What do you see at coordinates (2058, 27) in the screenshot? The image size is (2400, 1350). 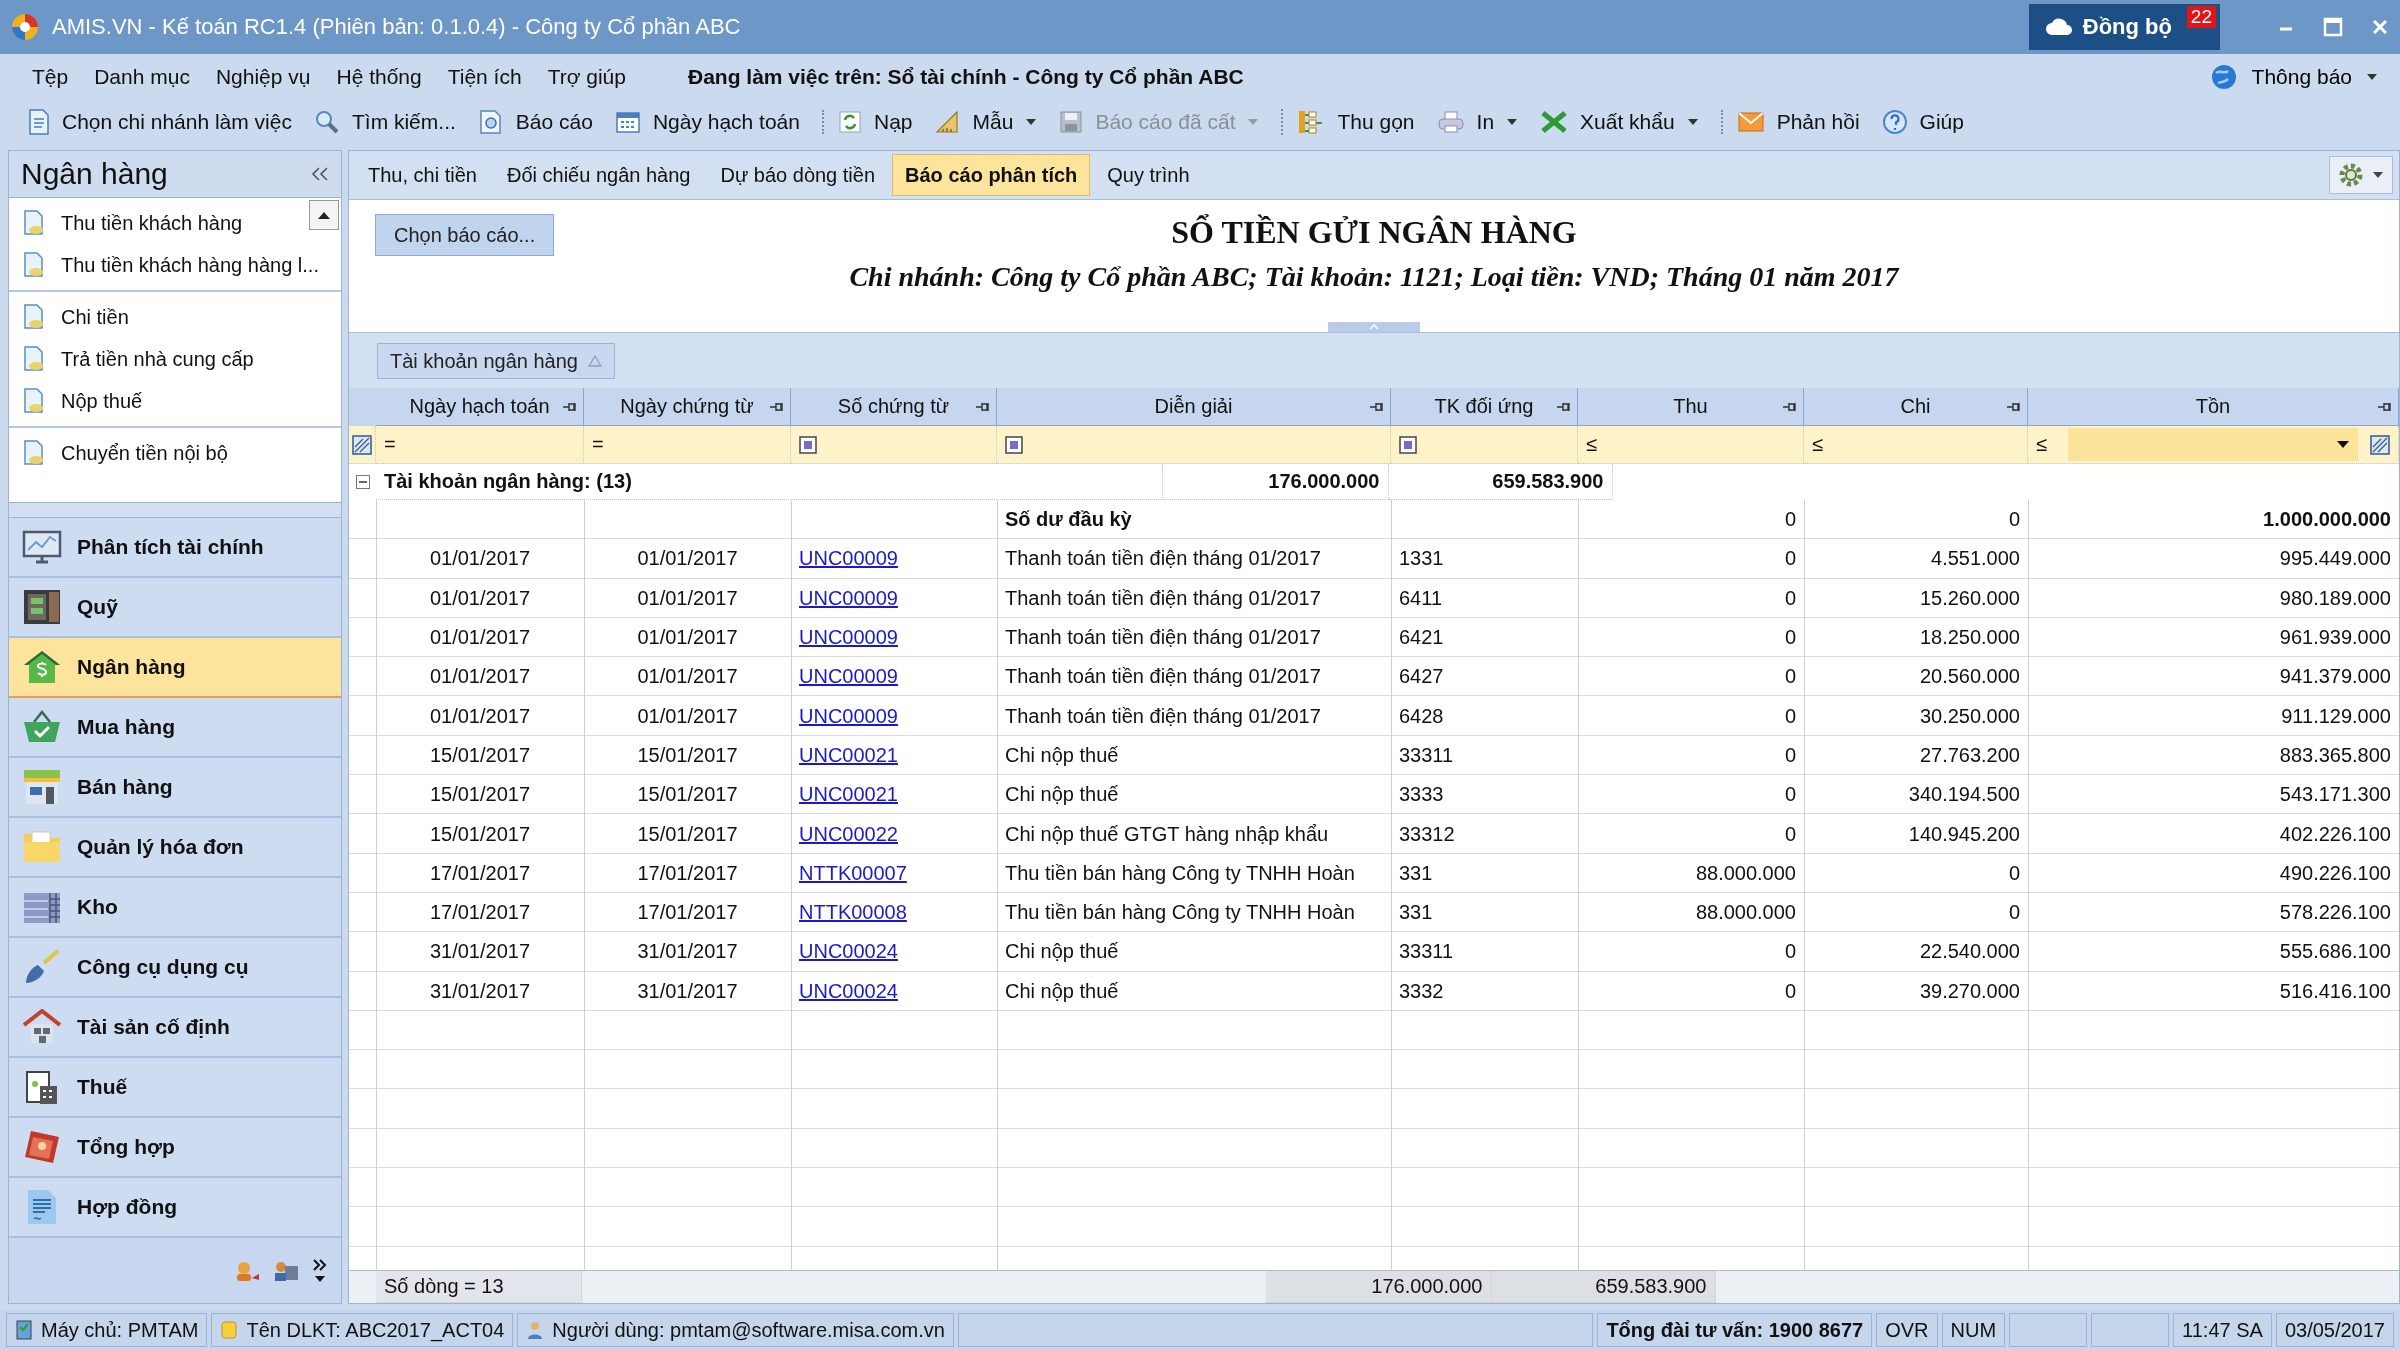 I see `cloud-icon` at bounding box center [2058, 27].